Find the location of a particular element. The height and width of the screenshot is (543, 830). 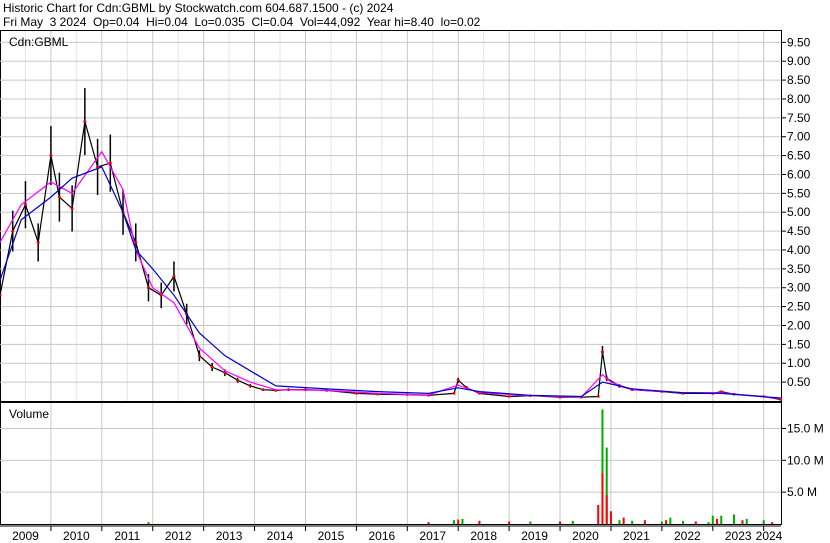

x-tick-label: 2014 is located at coordinates (280, 536).